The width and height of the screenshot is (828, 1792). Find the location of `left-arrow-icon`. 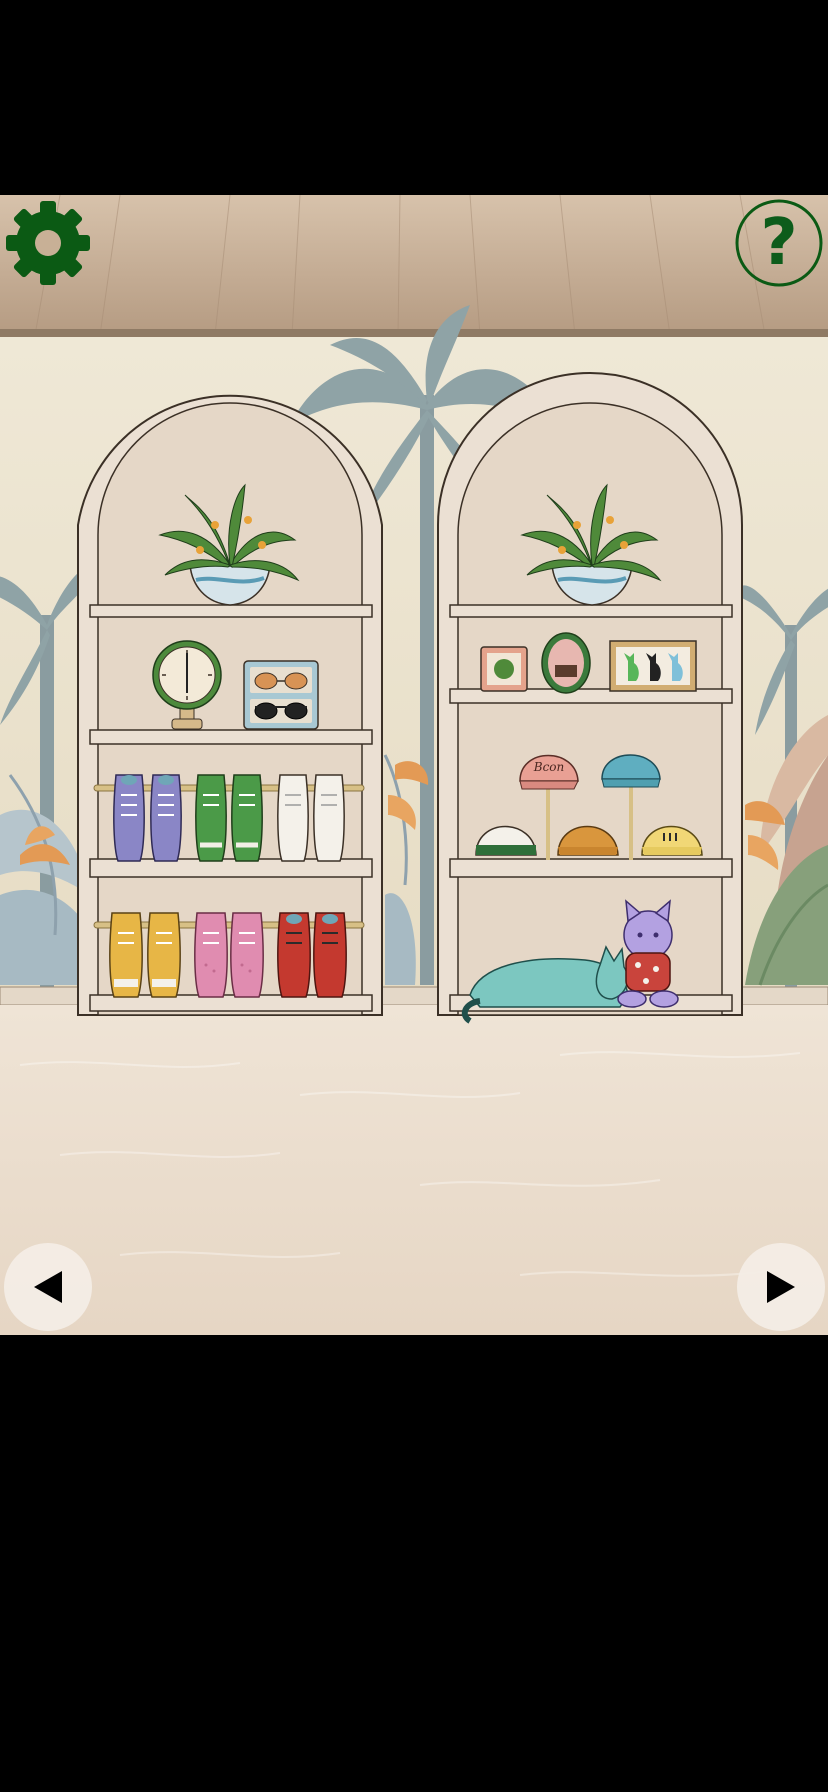

left-arrow-icon is located at coordinates (48, 1287).